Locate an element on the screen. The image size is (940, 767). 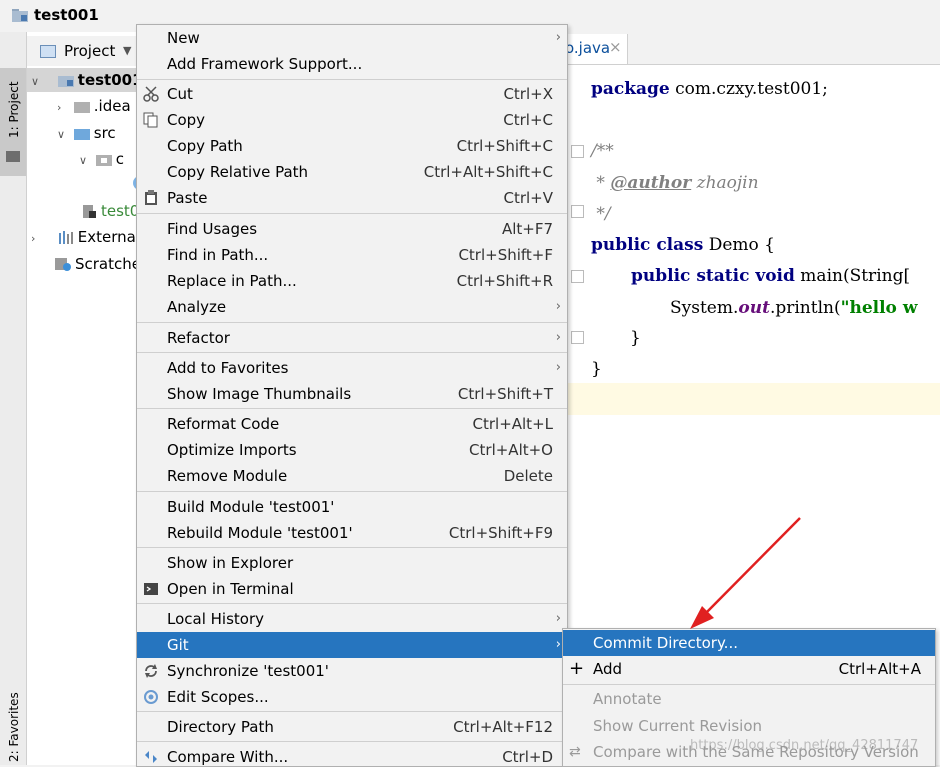
editor-tab-bar: o.java × is located at coordinates (752, 49).